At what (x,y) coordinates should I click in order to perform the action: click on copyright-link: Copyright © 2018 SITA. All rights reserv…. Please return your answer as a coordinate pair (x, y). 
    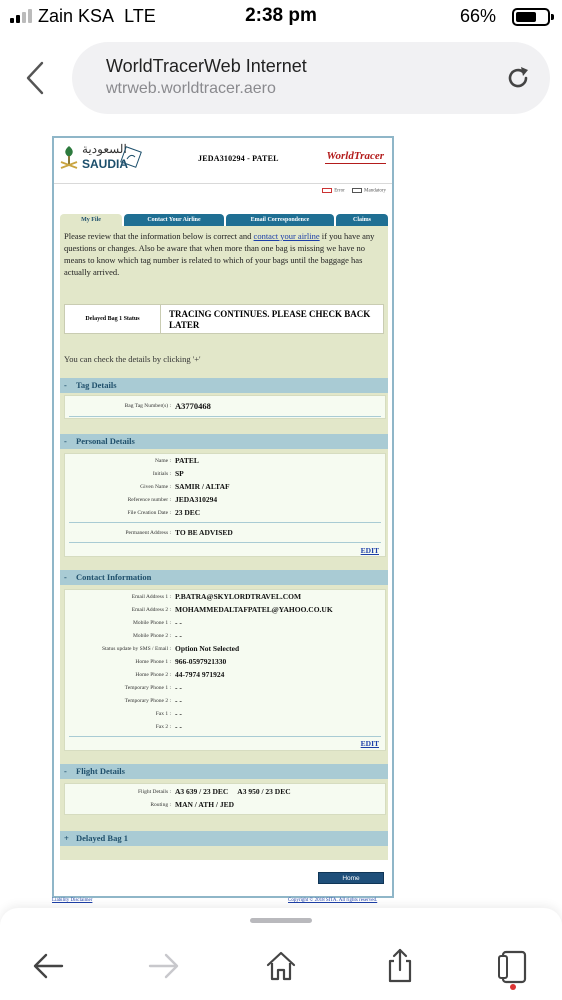
    Looking at the image, I should click on (332, 900).